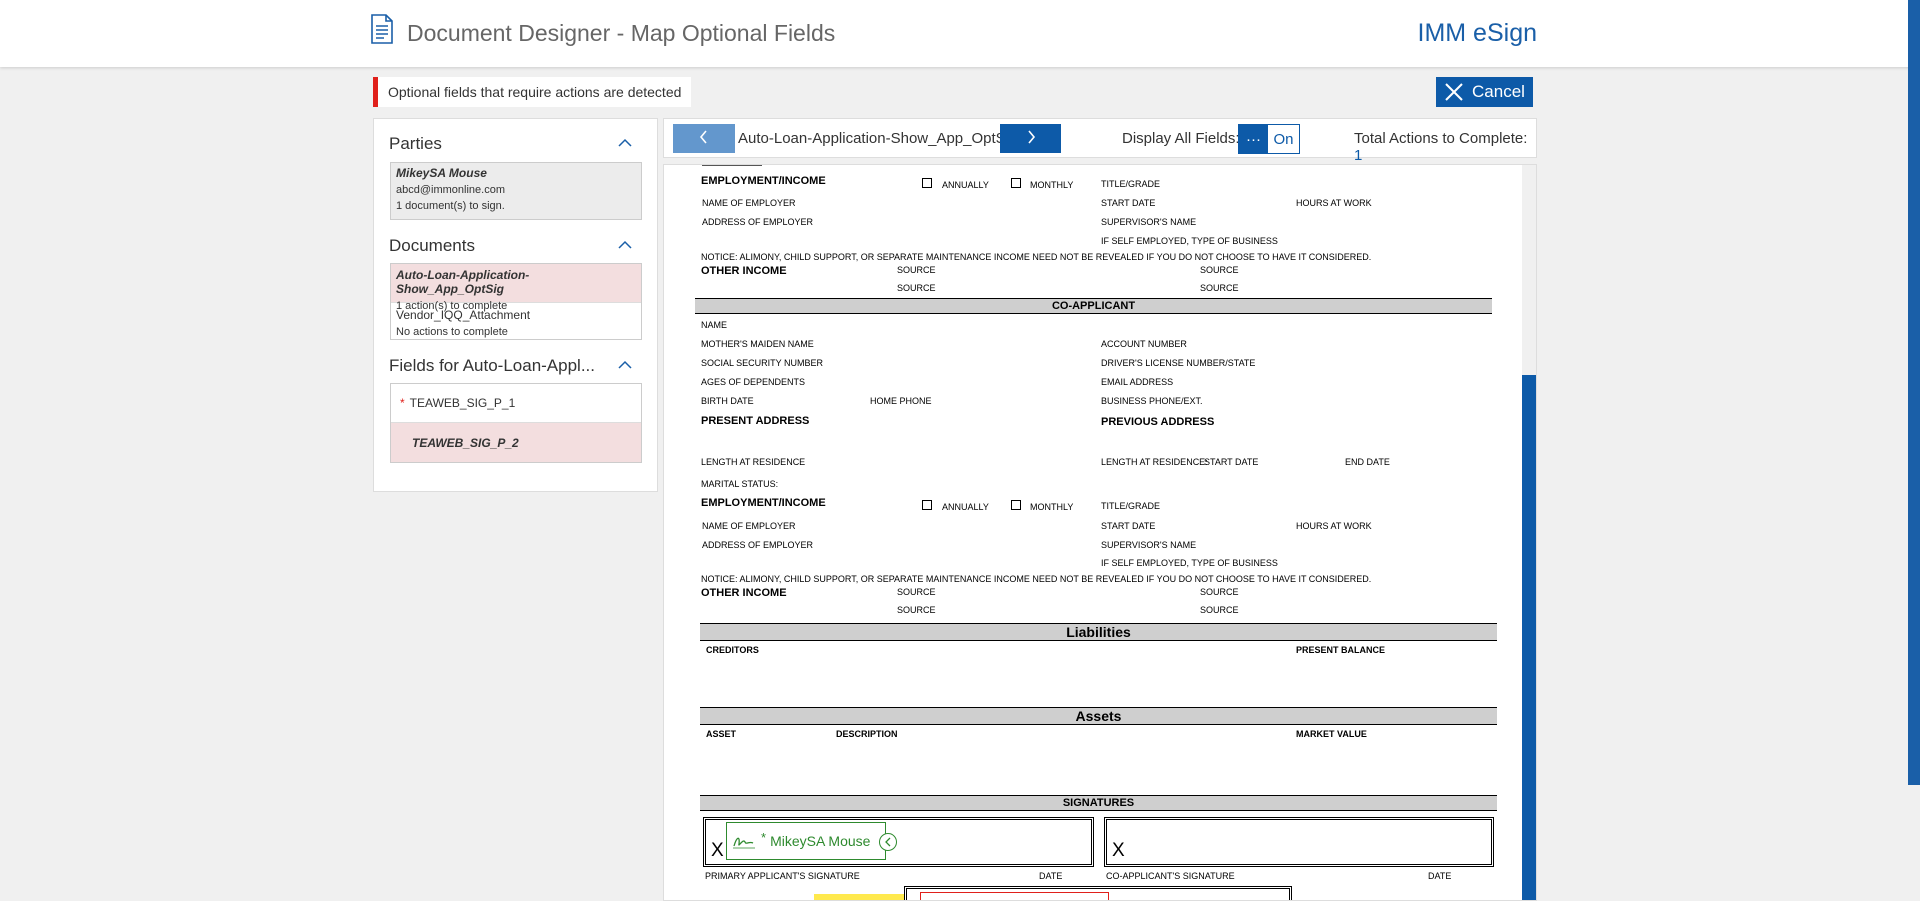 The height and width of the screenshot is (901, 1920). Describe the element at coordinates (782, 876) in the screenshot. I see `primary-signature-label: PRIMARY APPLICANT'S SIGNATURE` at that location.